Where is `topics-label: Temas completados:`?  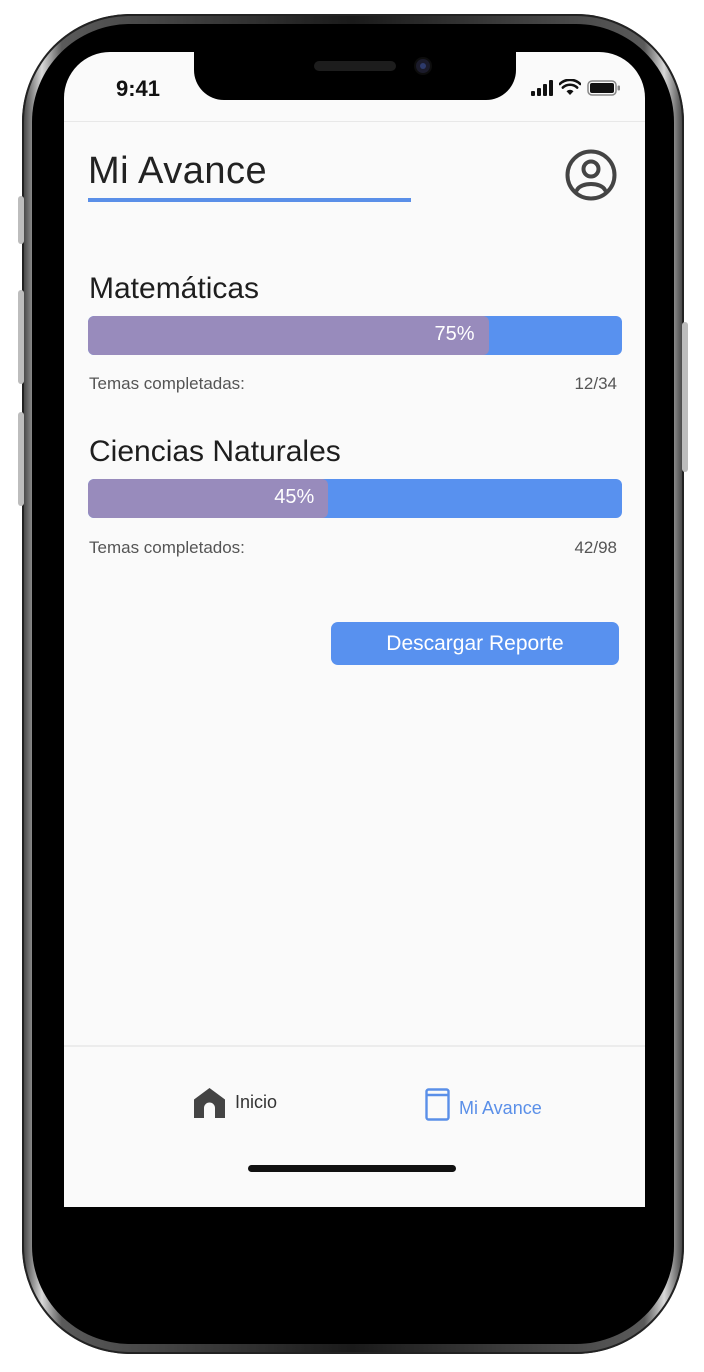 topics-label: Temas completados: is located at coordinates (167, 547).